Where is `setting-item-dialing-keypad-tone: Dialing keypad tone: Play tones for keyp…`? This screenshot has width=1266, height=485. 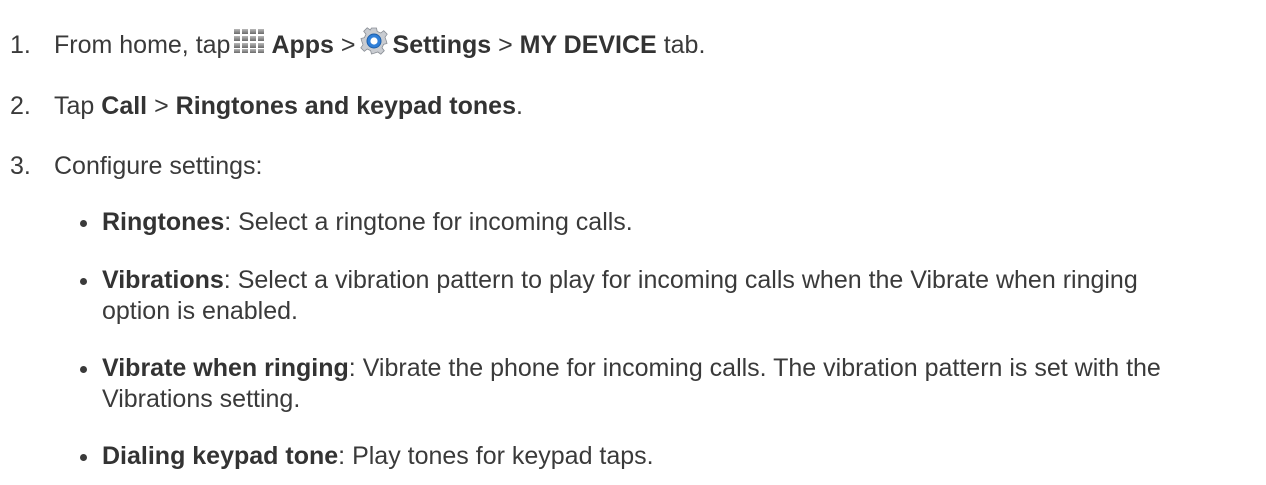
setting-item-dialing-keypad-tone: Dialing keypad tone: Play tones for keyp… is located at coordinates (640, 456).